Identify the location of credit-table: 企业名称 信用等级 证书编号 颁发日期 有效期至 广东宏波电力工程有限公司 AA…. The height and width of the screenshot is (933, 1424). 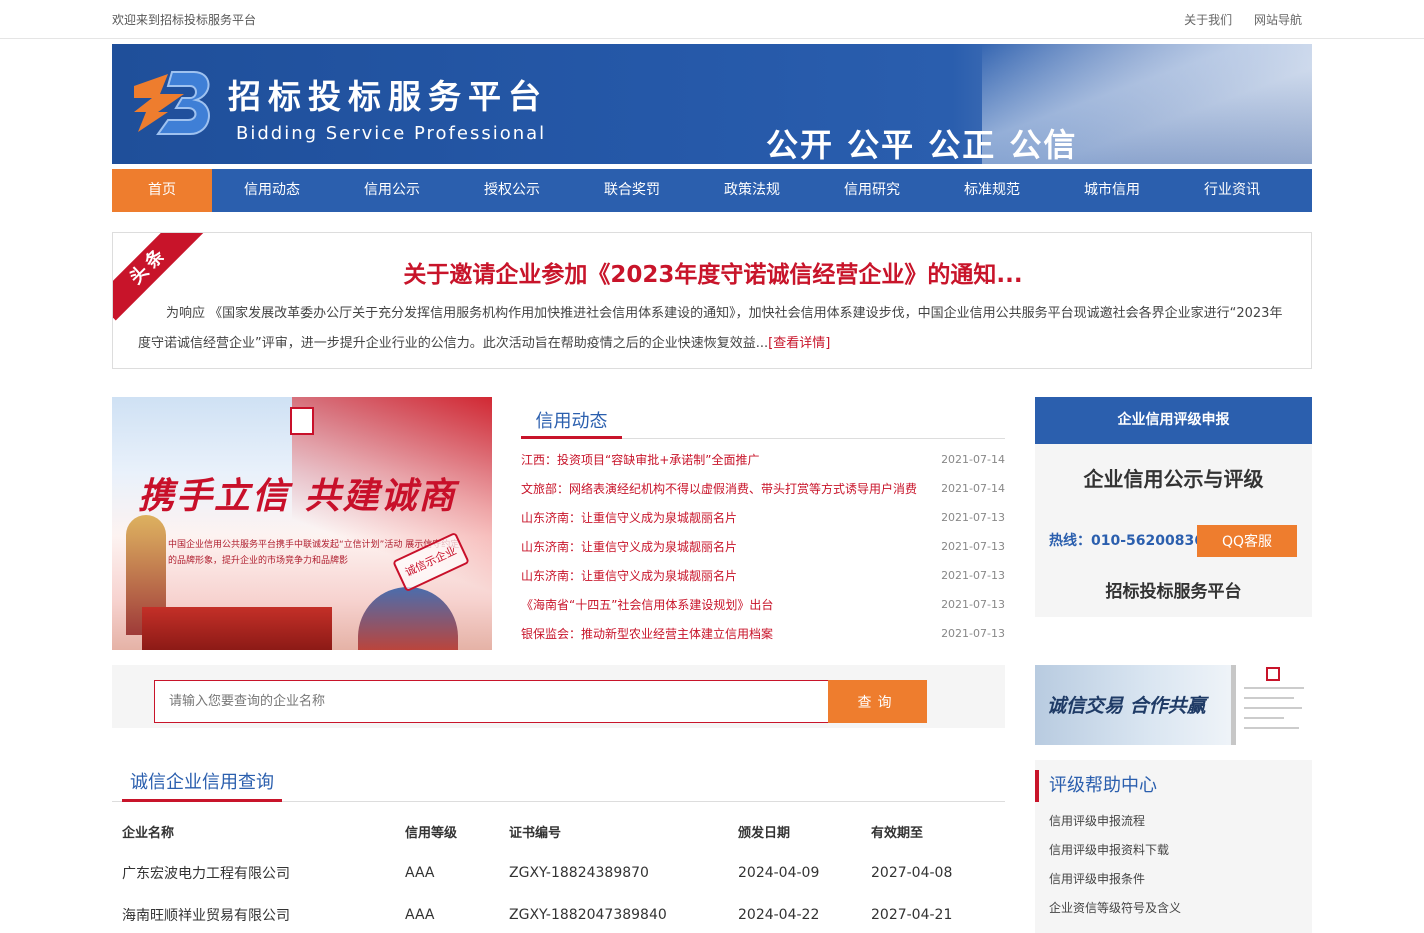
(558, 871).